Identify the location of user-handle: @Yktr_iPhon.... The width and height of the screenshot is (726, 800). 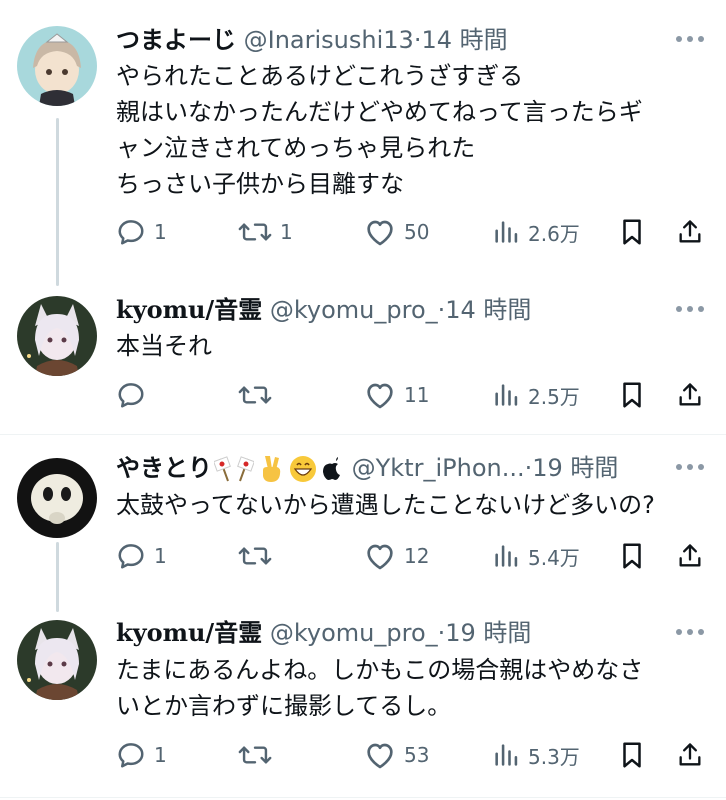
(438, 468).